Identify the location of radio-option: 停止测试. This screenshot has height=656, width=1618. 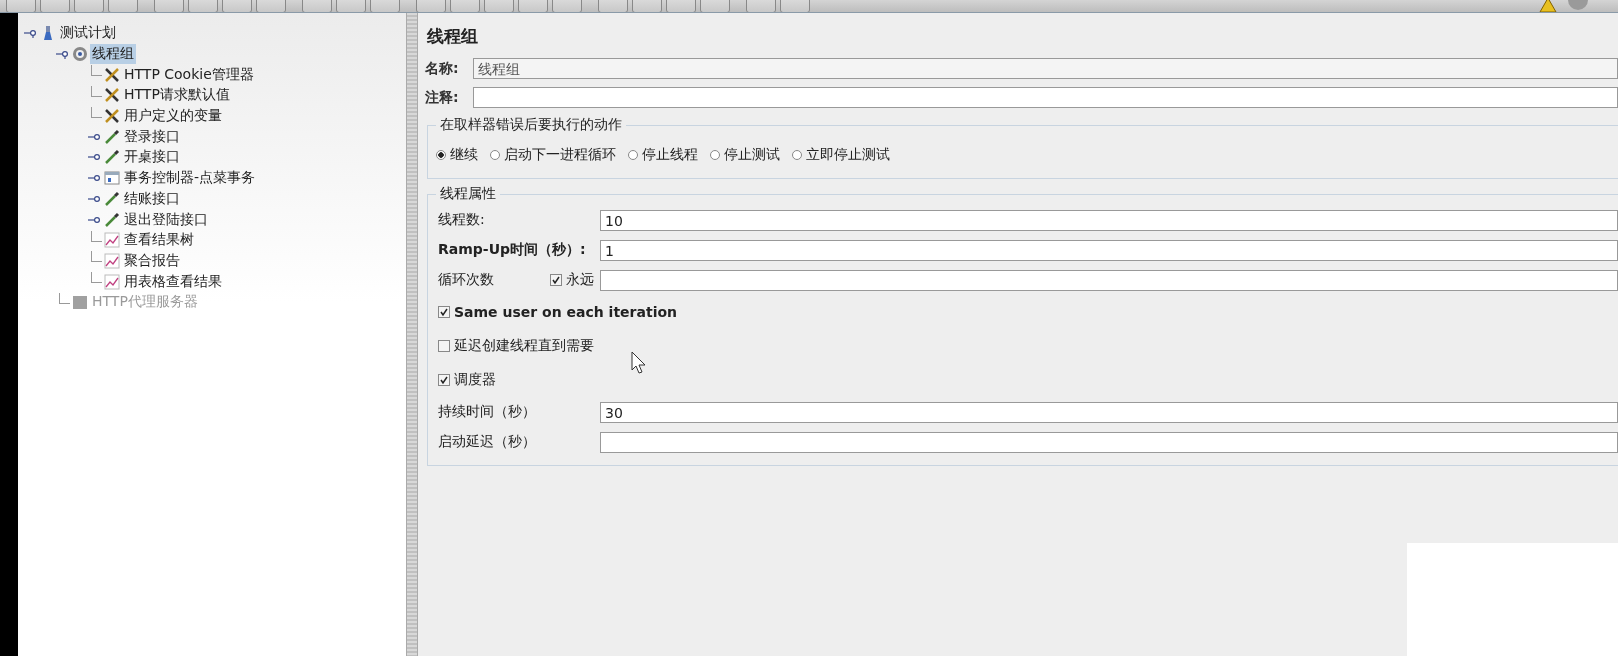
(745, 155).